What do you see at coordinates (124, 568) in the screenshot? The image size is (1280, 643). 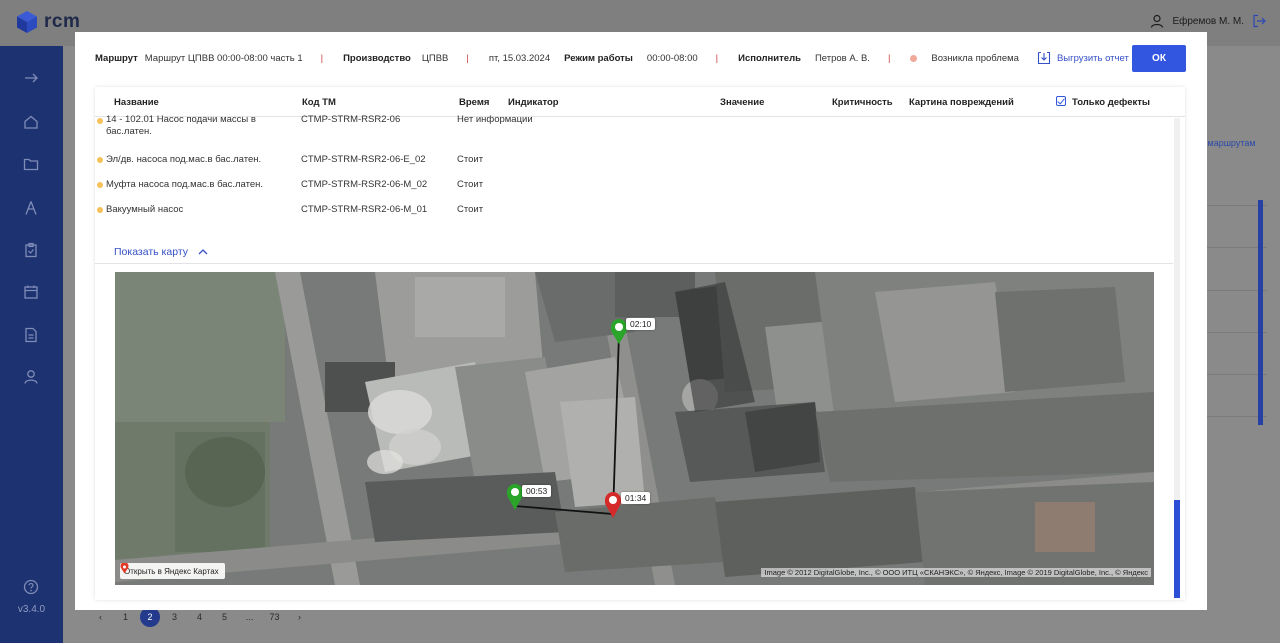 I see `location-pin-icon` at bounding box center [124, 568].